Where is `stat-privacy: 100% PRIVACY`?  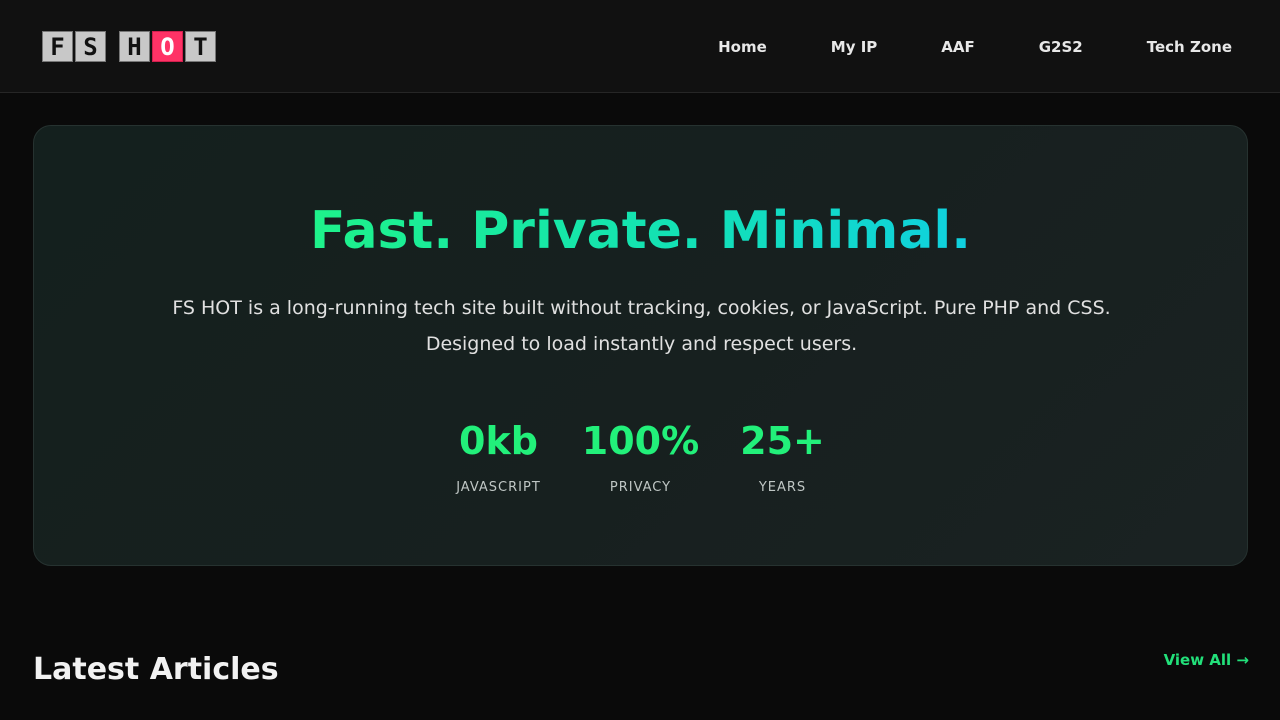 stat-privacy: 100% PRIVACY is located at coordinates (641, 455).